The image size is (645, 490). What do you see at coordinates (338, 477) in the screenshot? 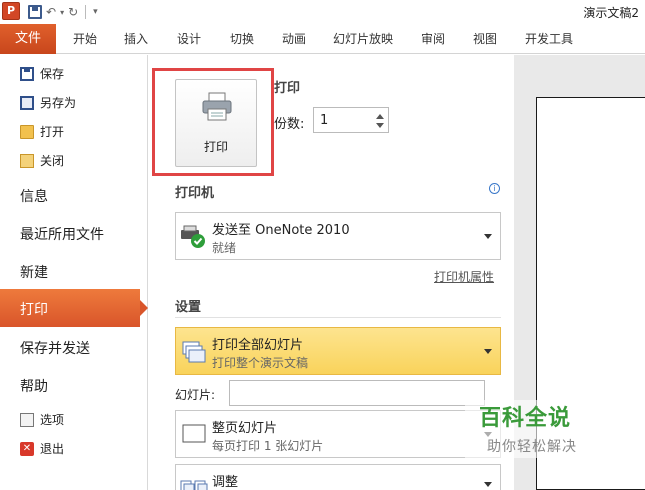
I see `collate-dropdown: 调整` at bounding box center [338, 477].